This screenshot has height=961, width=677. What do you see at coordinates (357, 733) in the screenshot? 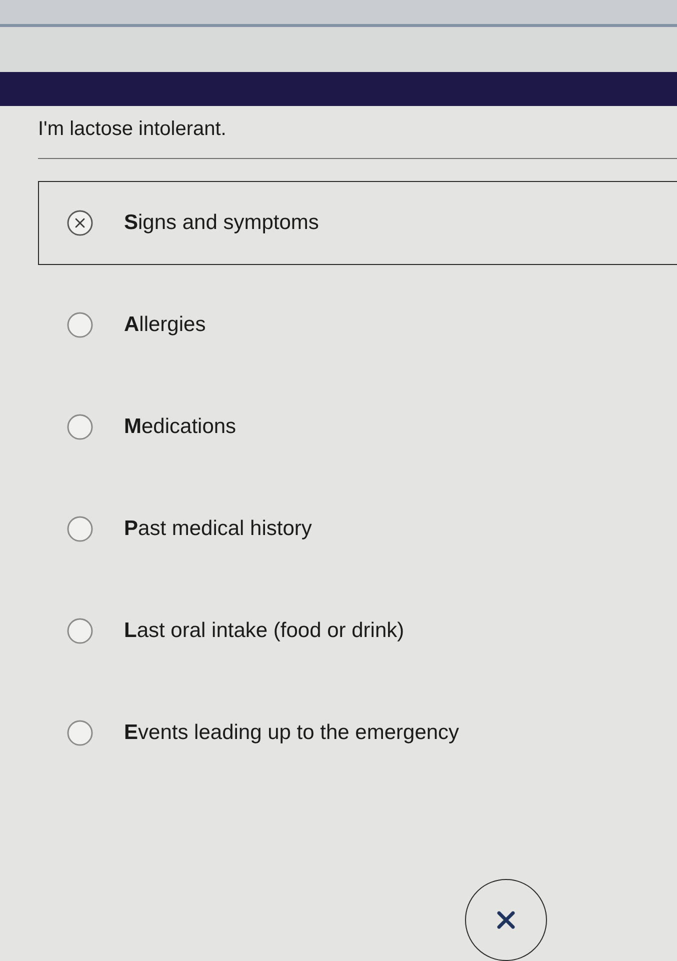
I see `answer-option: Events leading up to the emergency` at bounding box center [357, 733].